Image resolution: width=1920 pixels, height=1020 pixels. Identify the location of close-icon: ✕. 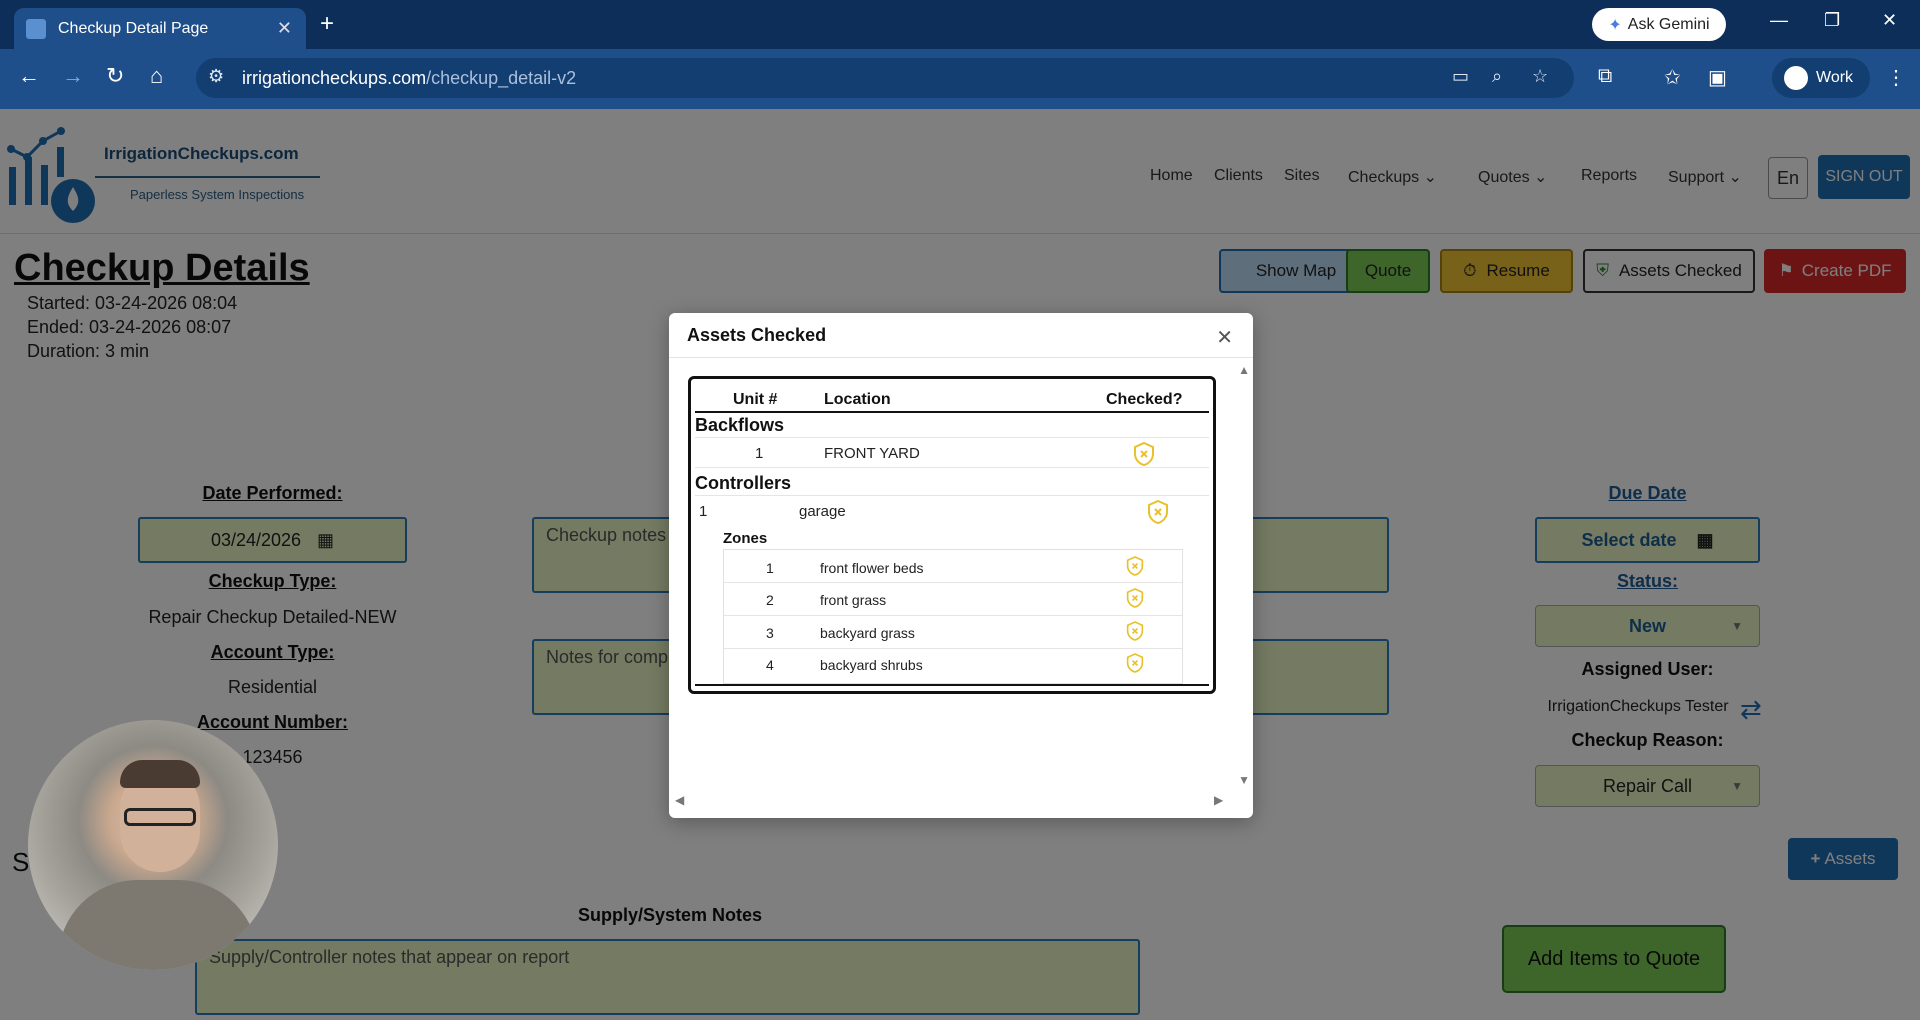
(1224, 337).